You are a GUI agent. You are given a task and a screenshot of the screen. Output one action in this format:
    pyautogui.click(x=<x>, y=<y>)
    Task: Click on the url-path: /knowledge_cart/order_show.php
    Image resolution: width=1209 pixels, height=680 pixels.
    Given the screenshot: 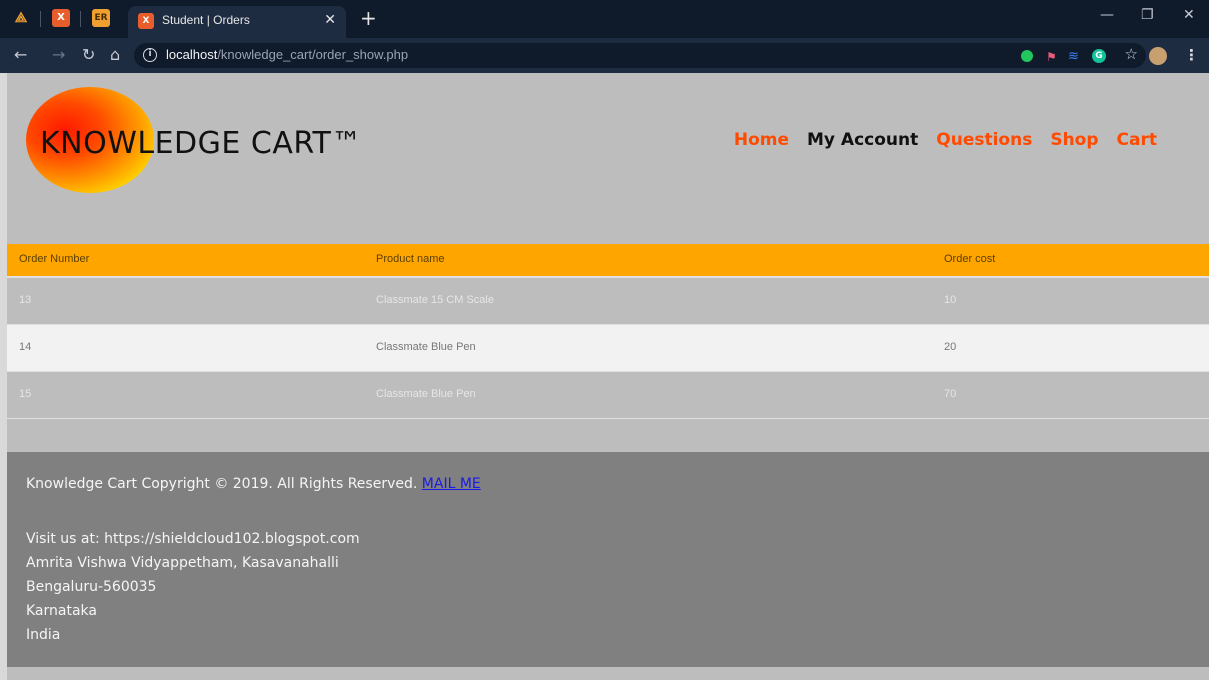 What is the action you would take?
    pyautogui.click(x=313, y=54)
    